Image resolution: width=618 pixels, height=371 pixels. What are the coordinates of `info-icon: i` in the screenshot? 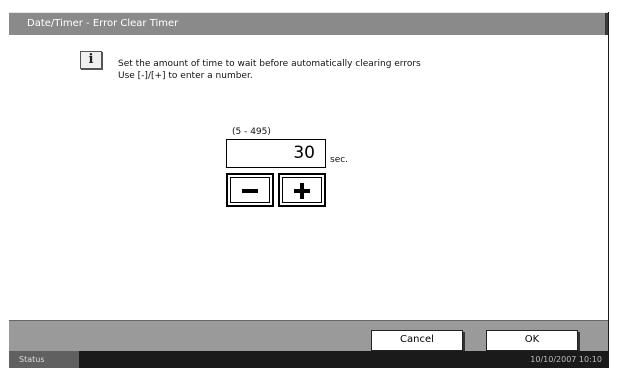 It's located at (91, 60).